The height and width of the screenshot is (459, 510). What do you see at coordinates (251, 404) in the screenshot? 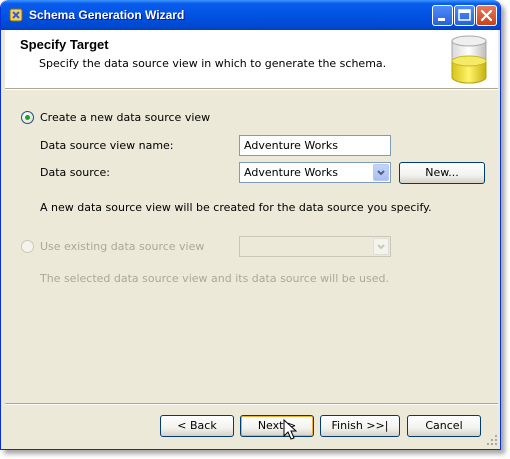
I see `footer-divider` at bounding box center [251, 404].